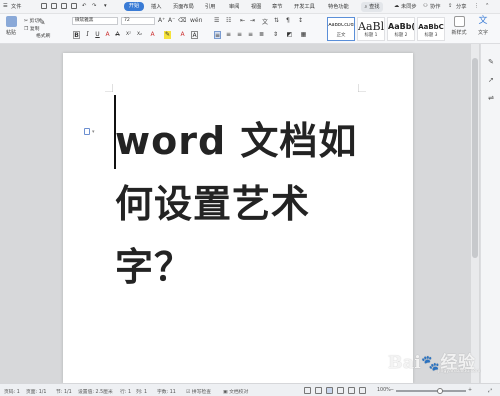  Describe the element at coordinates (84, 6) in the screenshot. I see `undo-icon: ↶` at that location.